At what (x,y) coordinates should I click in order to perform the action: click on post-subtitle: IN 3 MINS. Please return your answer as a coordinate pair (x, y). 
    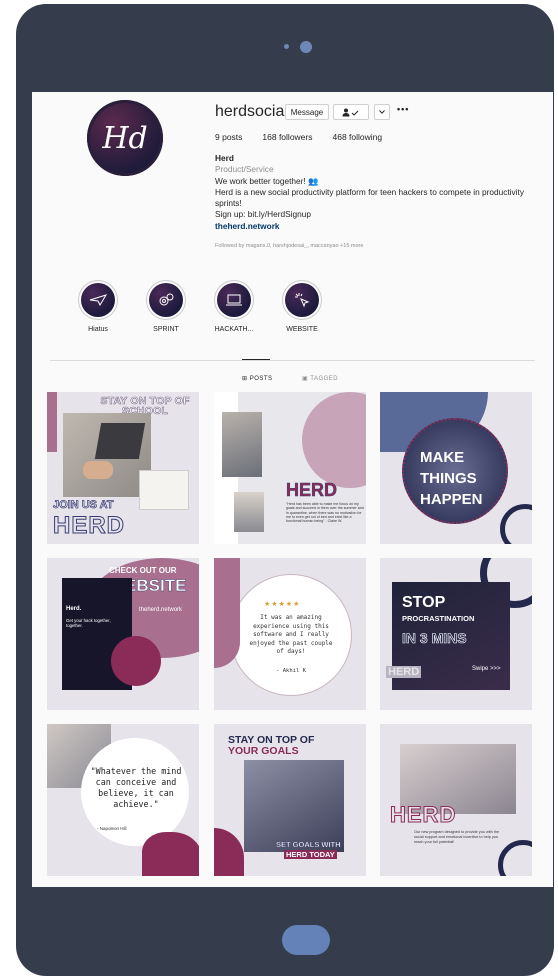
    Looking at the image, I should click on (434, 638).